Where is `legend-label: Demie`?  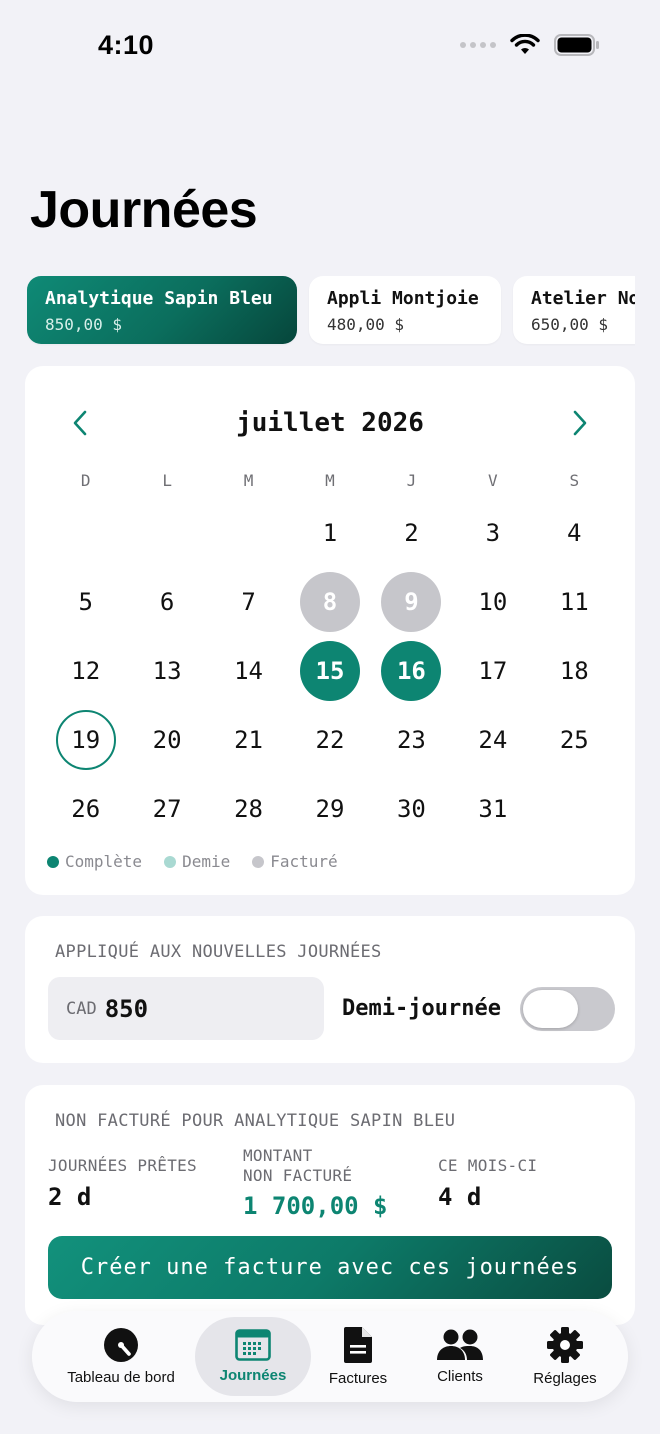 legend-label: Demie is located at coordinates (206, 861).